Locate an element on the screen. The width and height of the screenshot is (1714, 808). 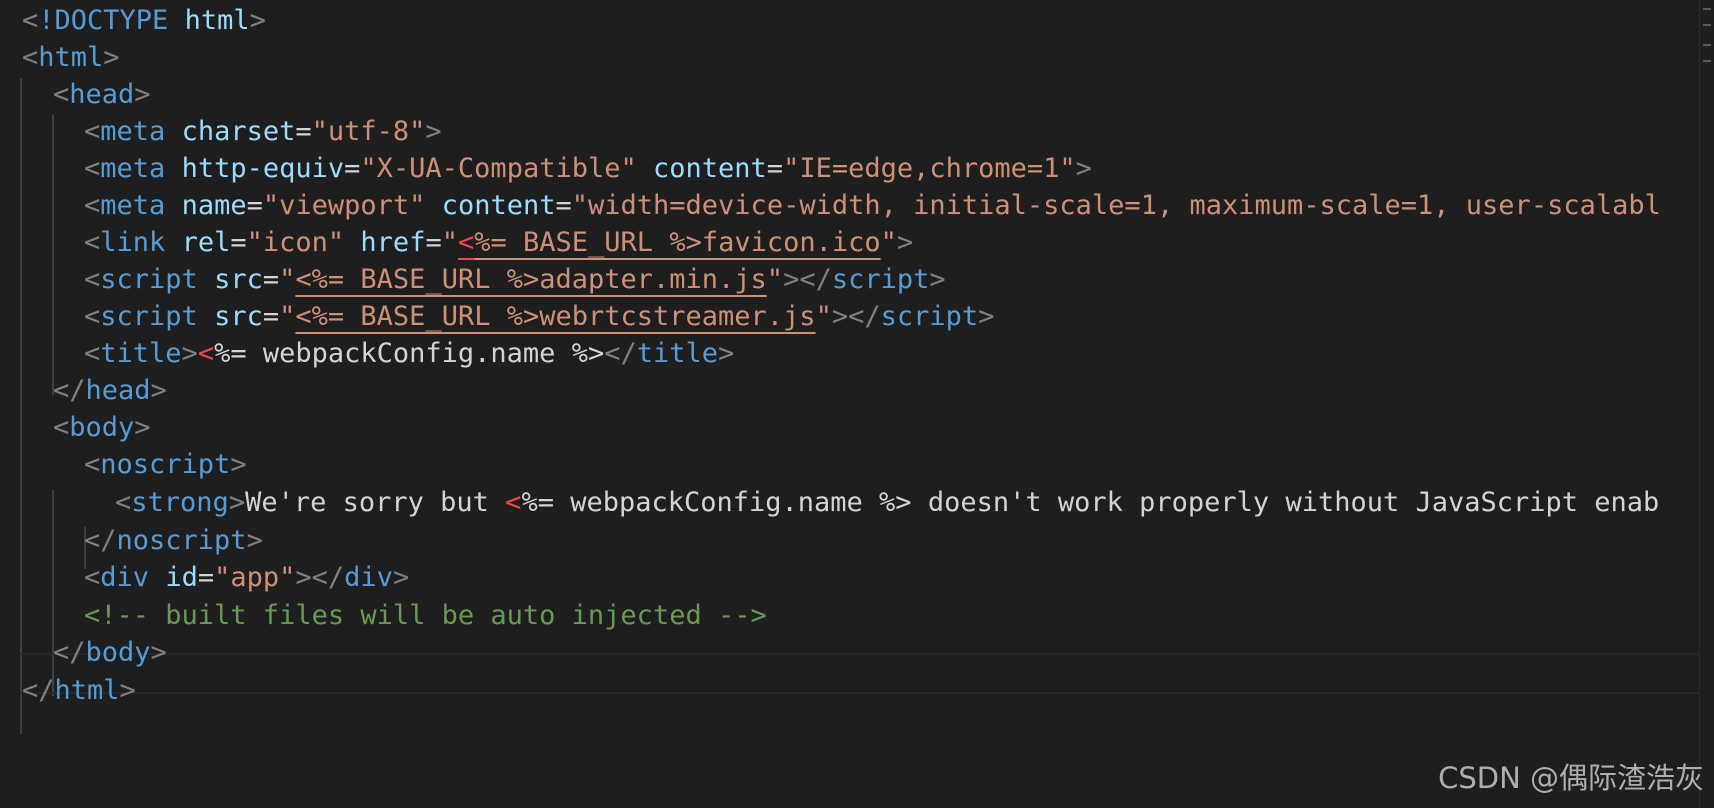
tag-name: body is located at coordinates (102, 427).